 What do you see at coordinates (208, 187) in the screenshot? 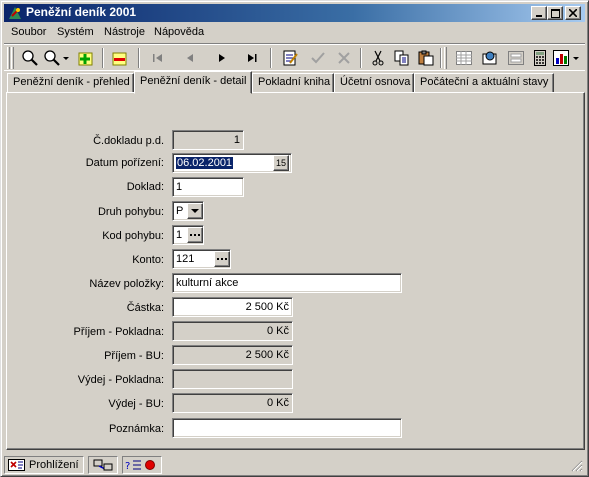
I see `document-field: 1` at bounding box center [208, 187].